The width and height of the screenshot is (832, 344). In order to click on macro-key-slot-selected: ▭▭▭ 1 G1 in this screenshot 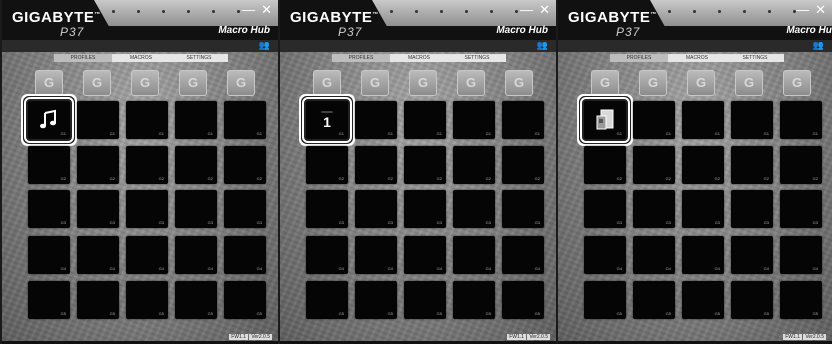, I will do `click(327, 120)`.